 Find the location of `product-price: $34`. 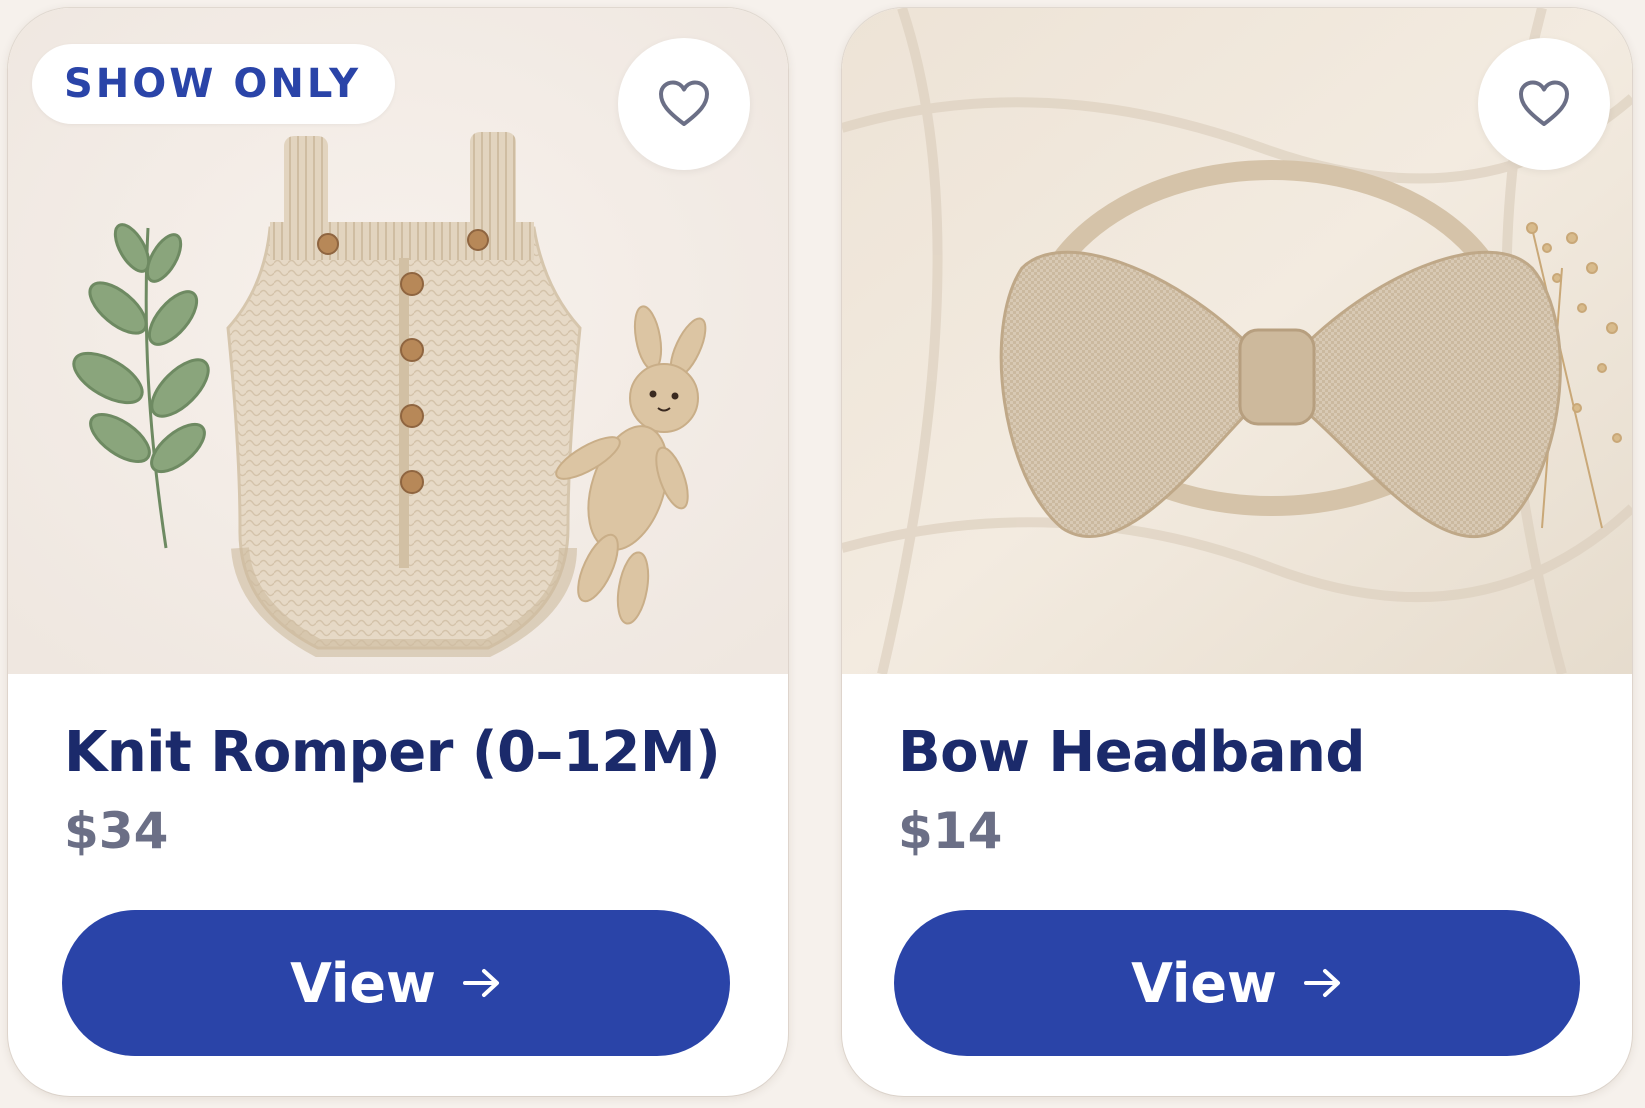

product-price: $34 is located at coordinates (116, 831).